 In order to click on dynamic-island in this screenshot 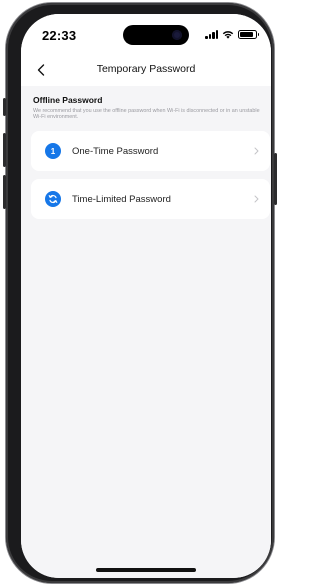, I will do `click(156, 35)`.